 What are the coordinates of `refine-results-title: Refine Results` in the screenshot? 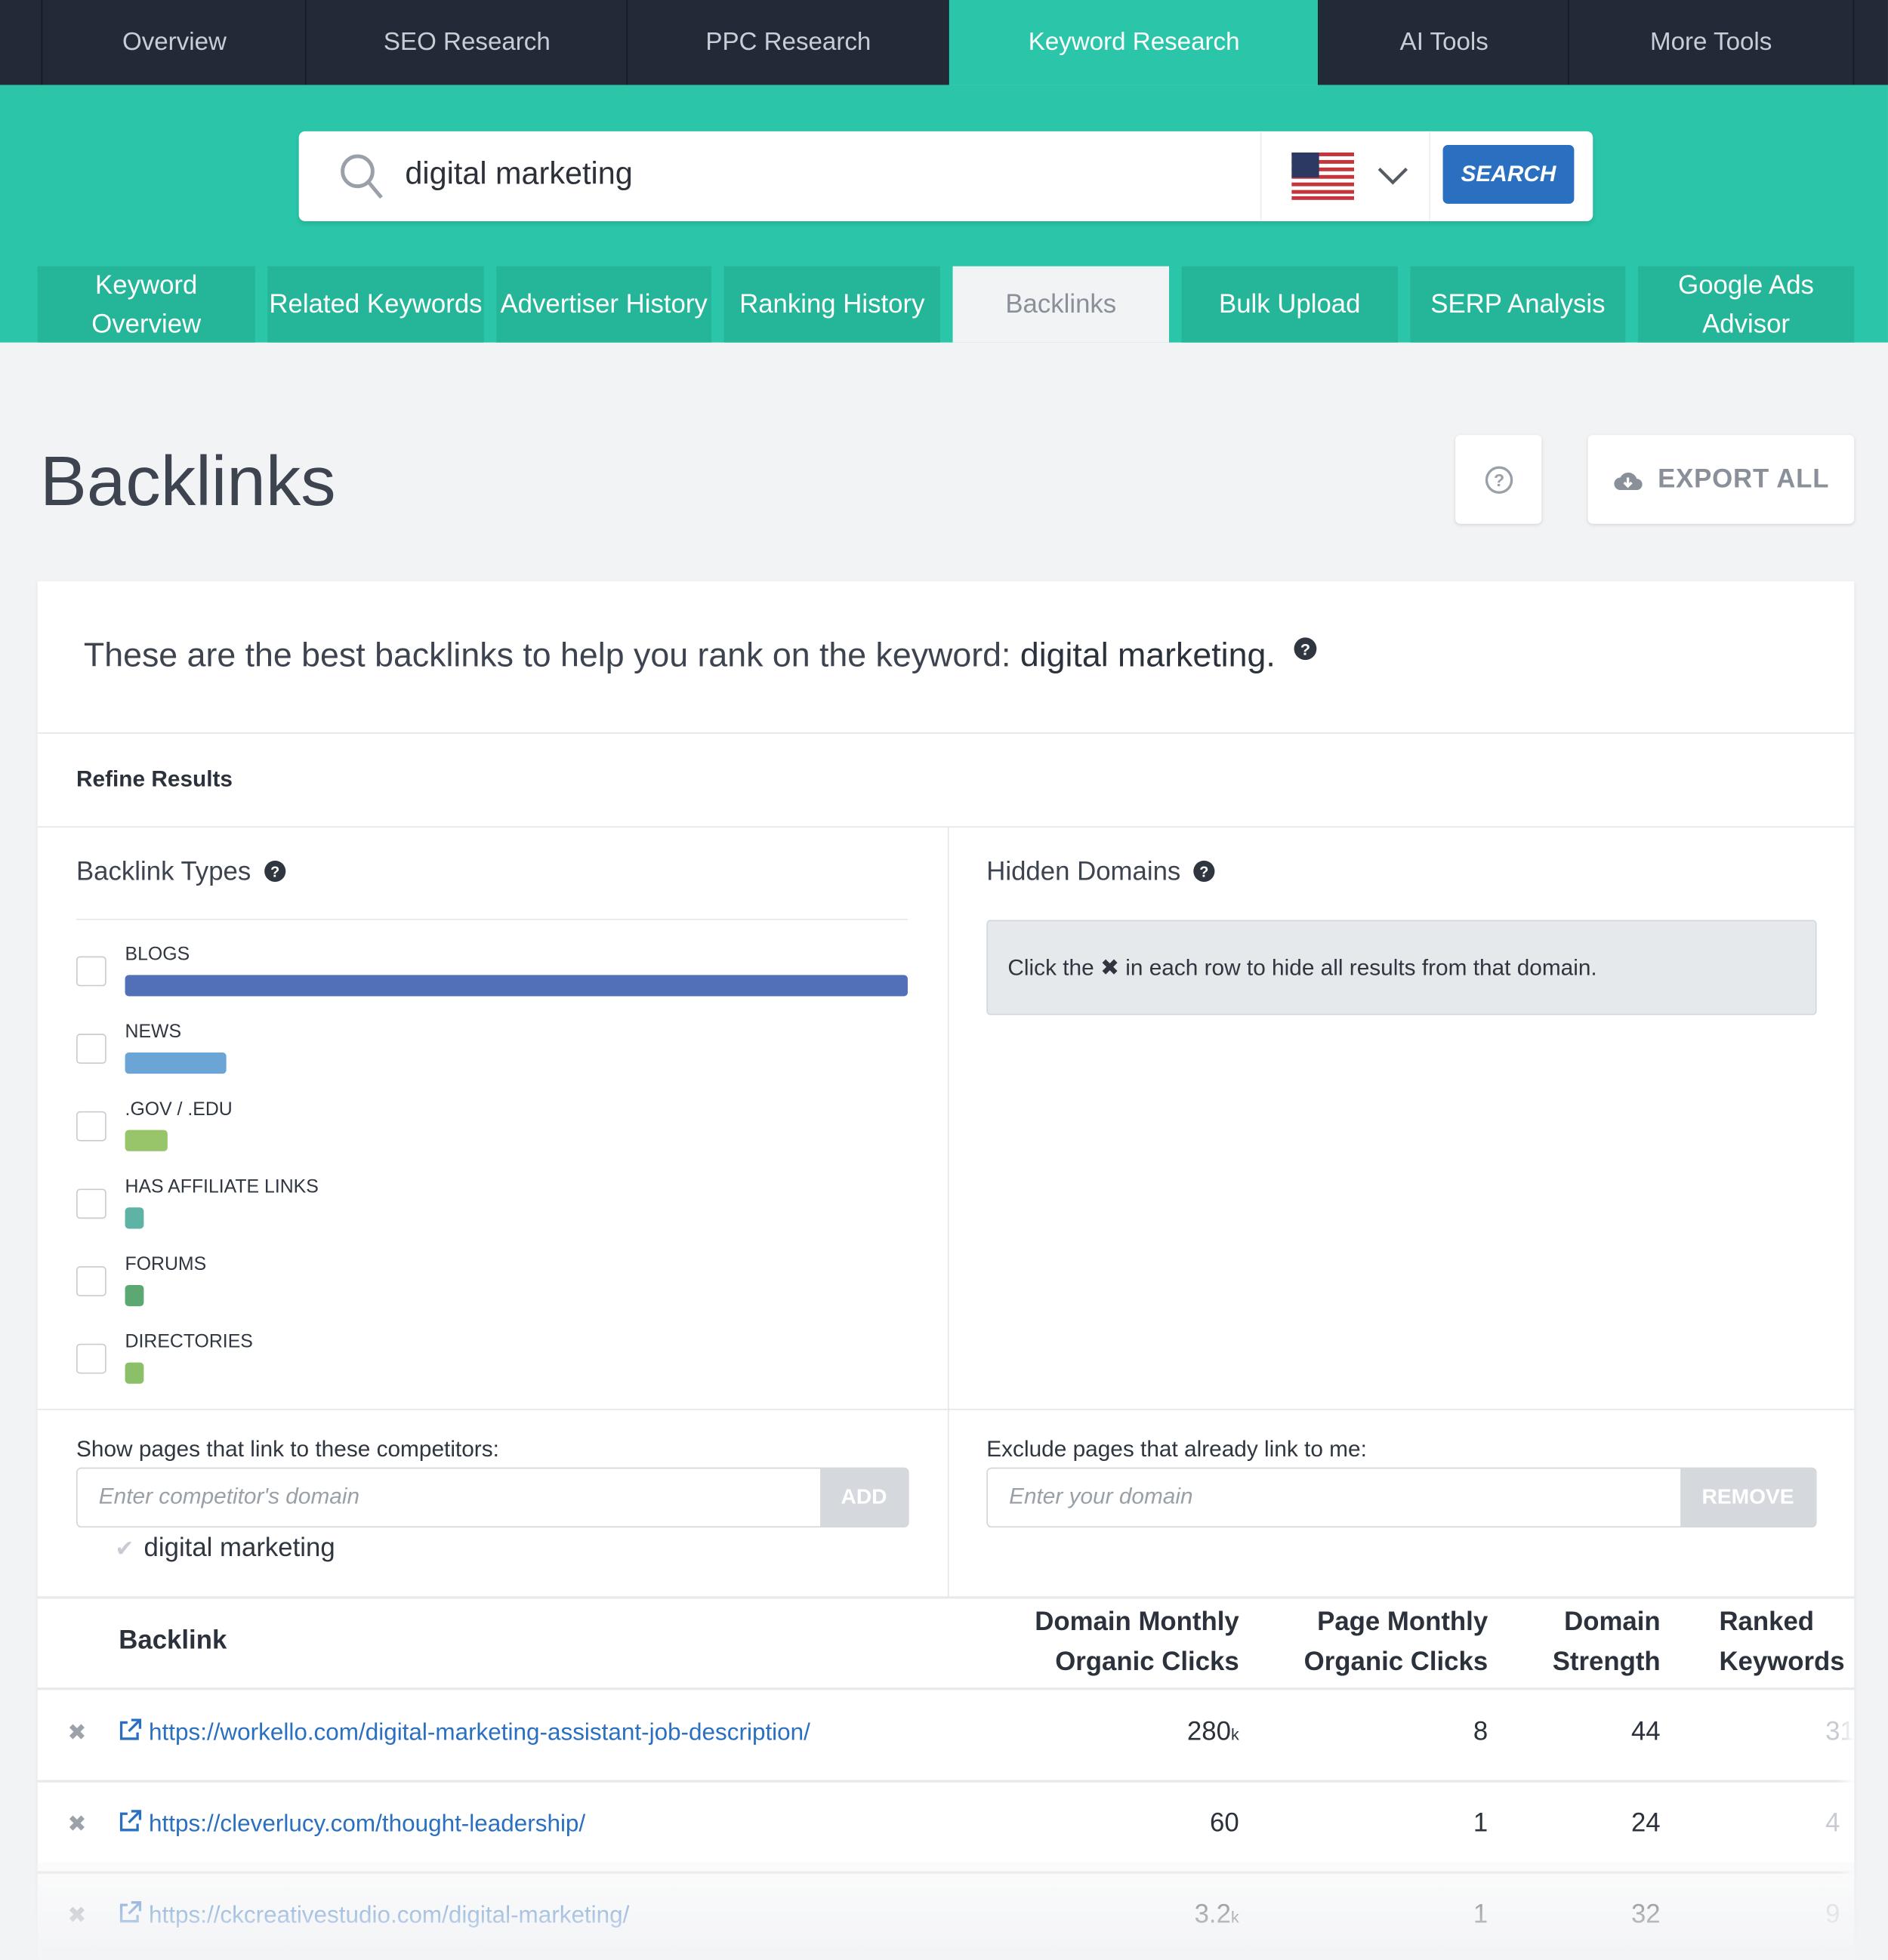 It's located at (154, 778).